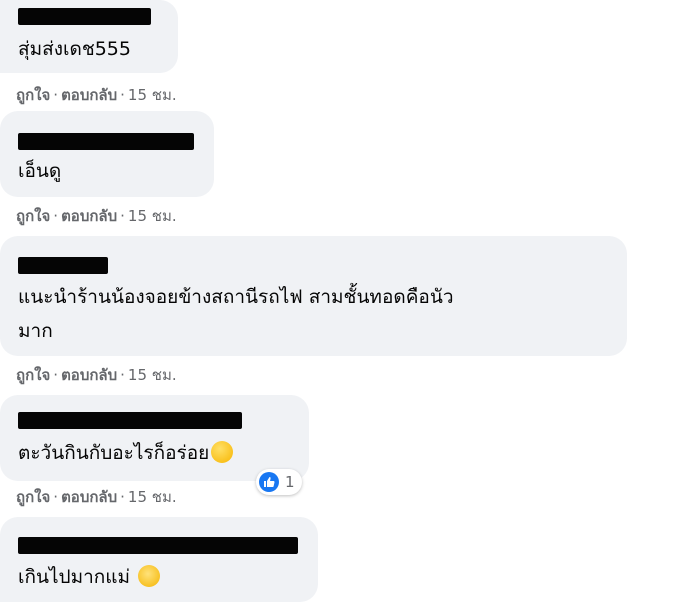  What do you see at coordinates (35, 331) in the screenshot?
I see `comment-text-line-2: มาก` at bounding box center [35, 331].